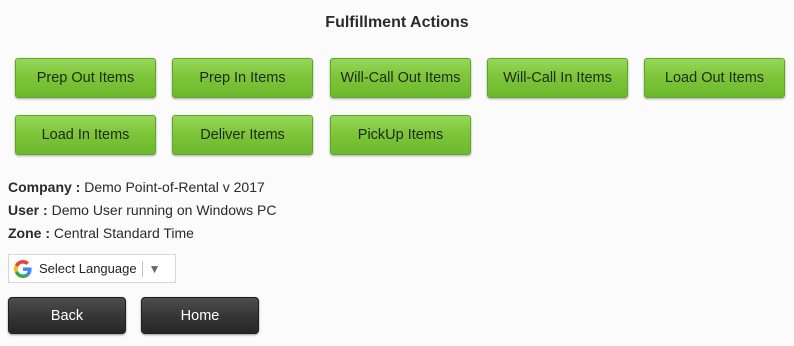 Image resolution: width=794 pixels, height=346 pixels. Describe the element at coordinates (242, 135) in the screenshot. I see `deliver-items-button: Deliver Items` at that location.